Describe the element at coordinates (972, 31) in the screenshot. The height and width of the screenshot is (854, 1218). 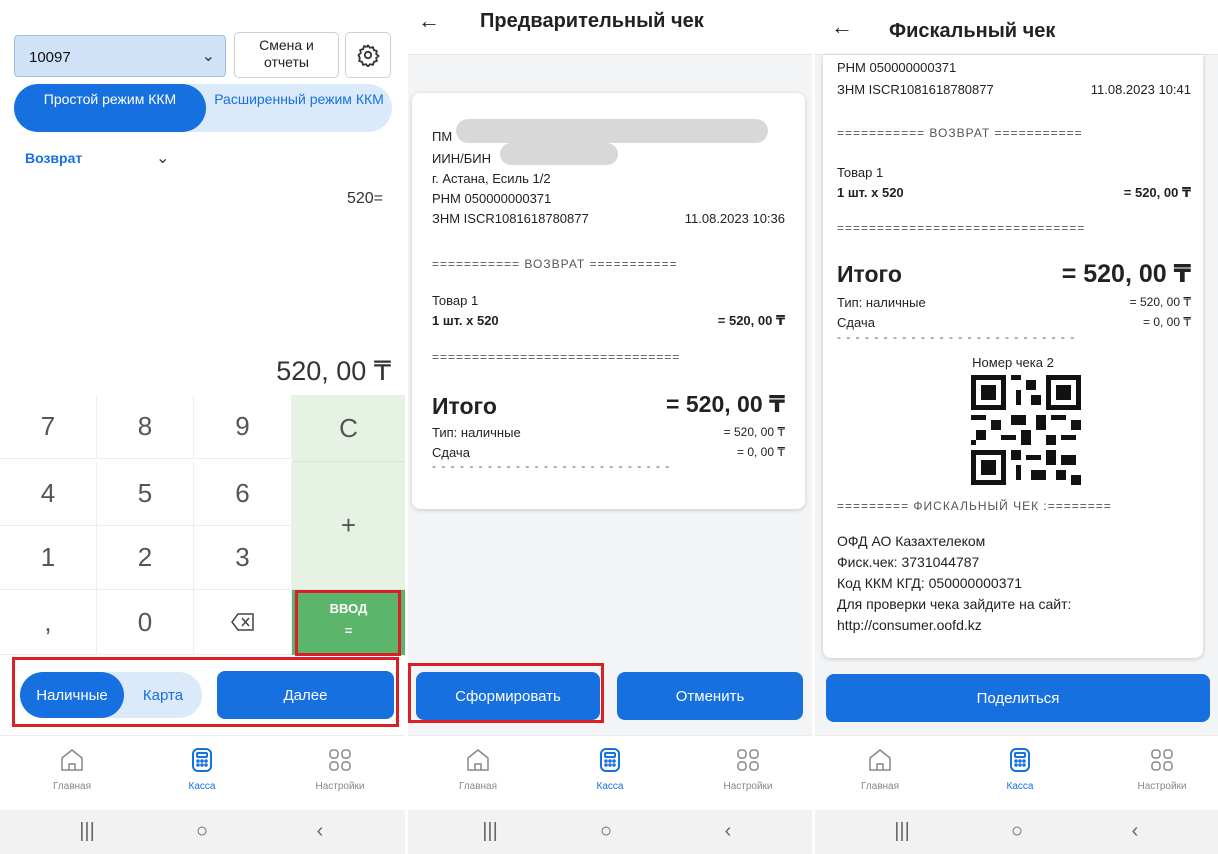
I see `page-title: Фискальный чек` at that location.